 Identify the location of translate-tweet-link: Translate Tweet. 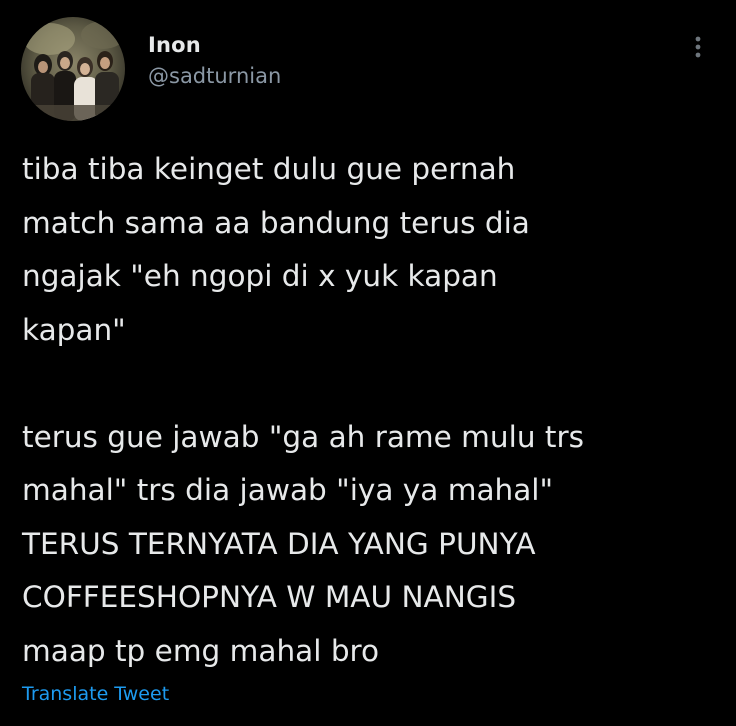
(95, 694).